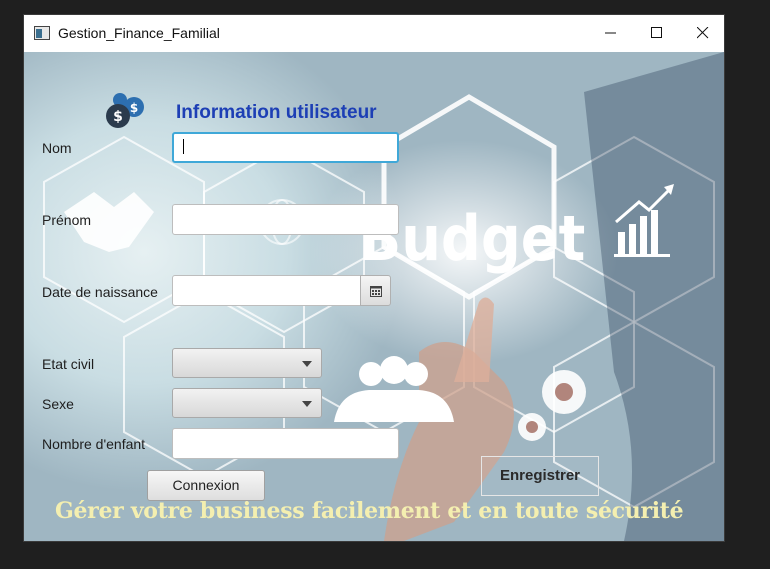  I want to click on minimize-button, so click(611, 33).